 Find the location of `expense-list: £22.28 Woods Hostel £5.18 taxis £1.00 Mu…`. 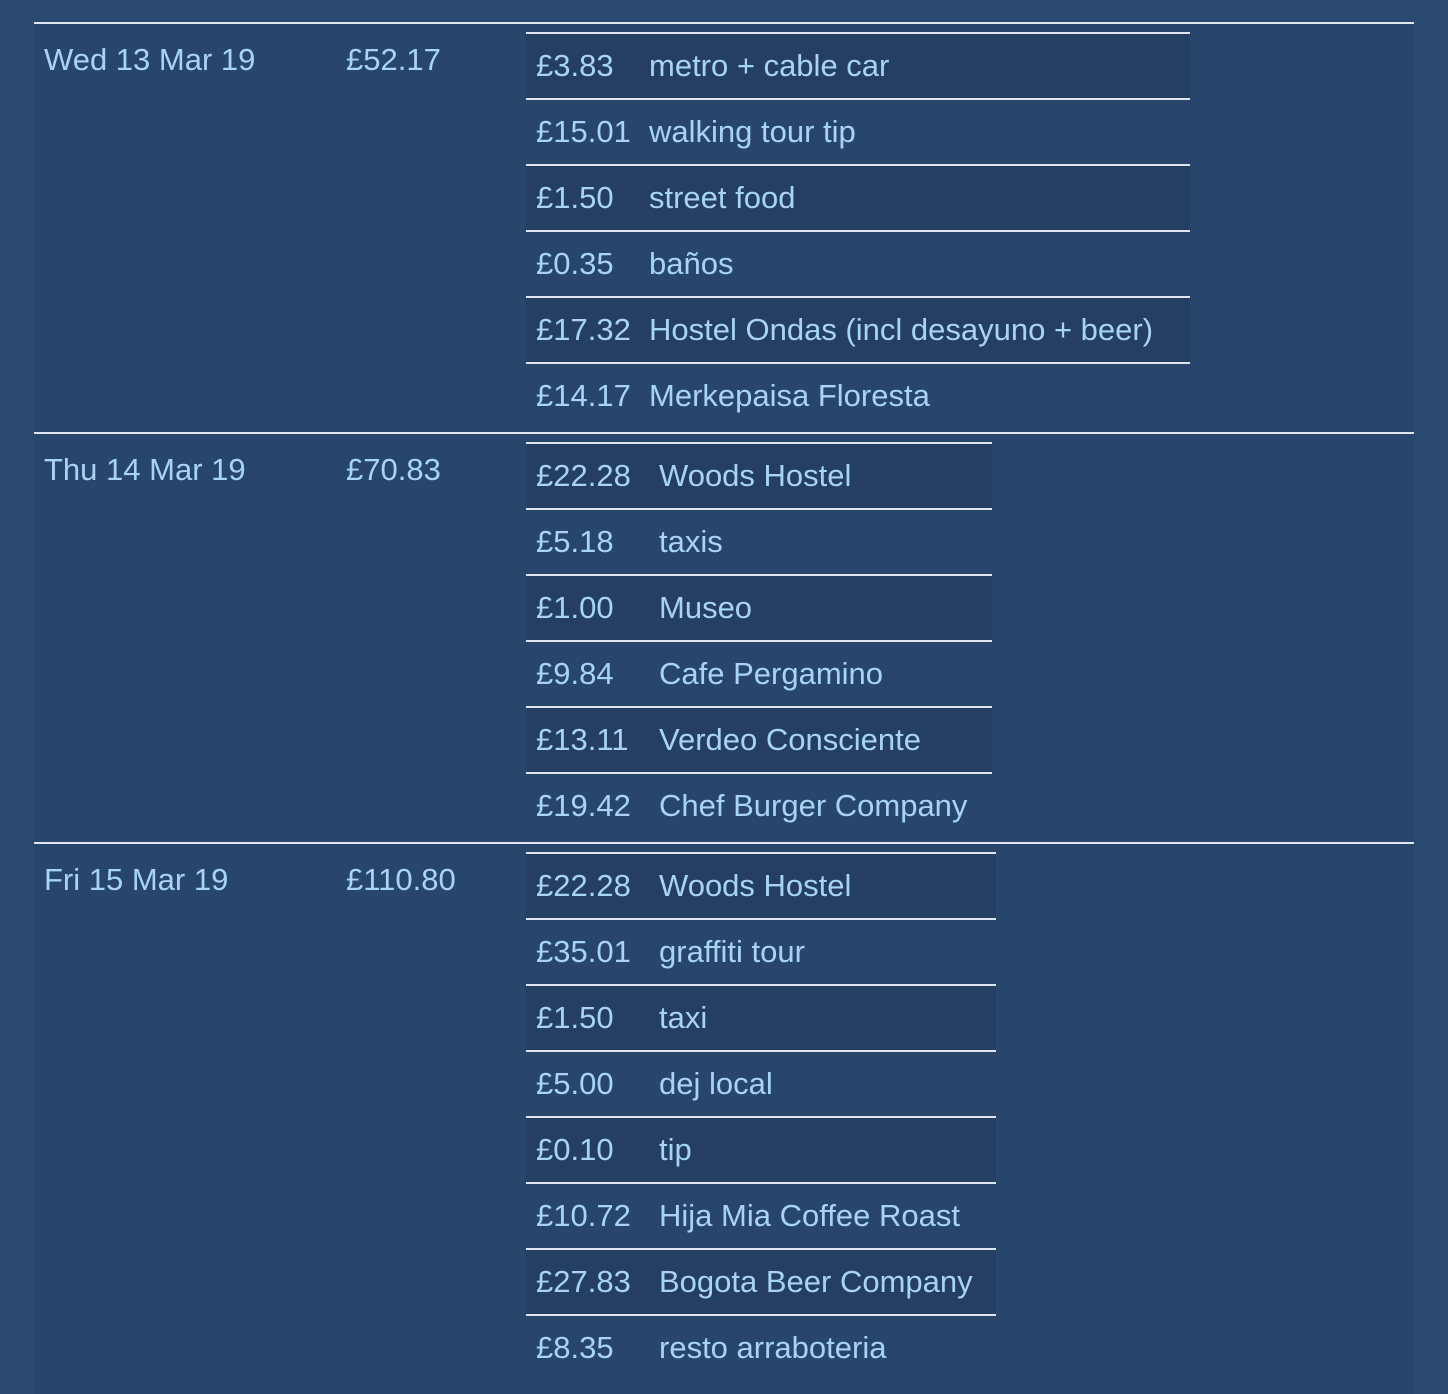

expense-list: £22.28 Woods Hostel £5.18 taxis £1.00 Mu… is located at coordinates (759, 638).